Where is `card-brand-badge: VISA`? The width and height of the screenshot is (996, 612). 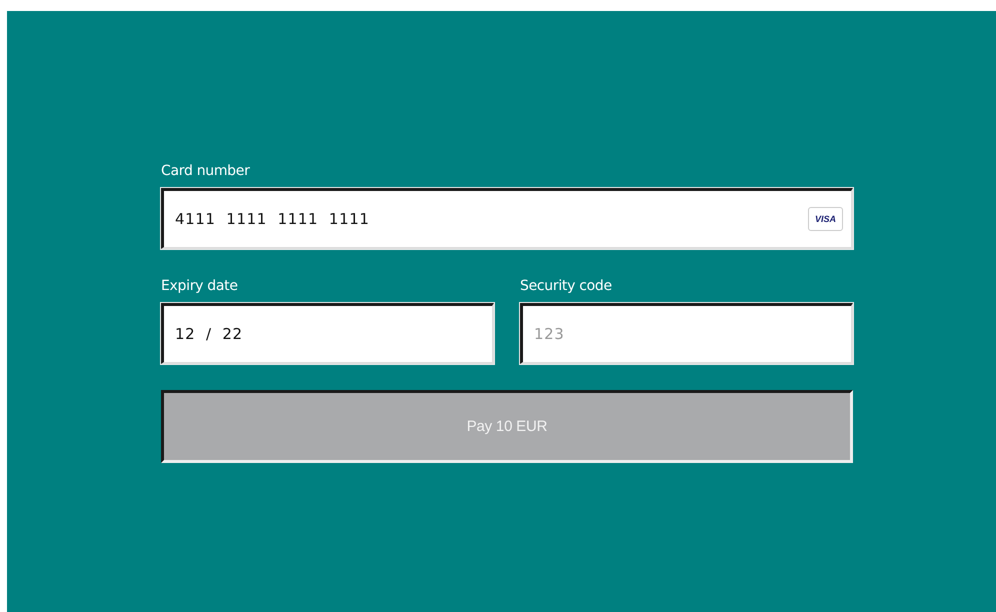
card-brand-badge: VISA is located at coordinates (825, 218).